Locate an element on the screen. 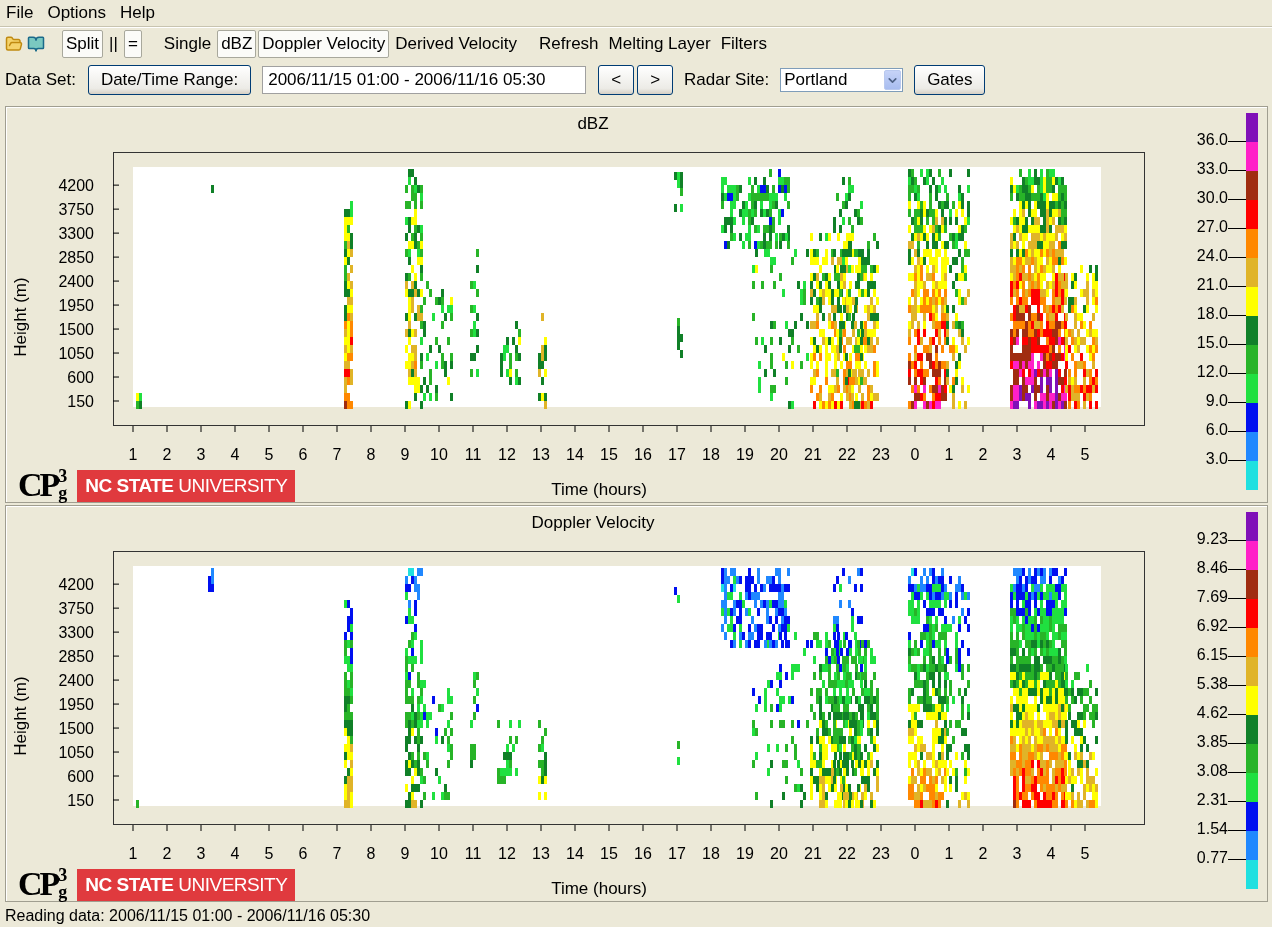 The height and width of the screenshot is (927, 1272). axis-tick-label: 17 is located at coordinates (677, 853).